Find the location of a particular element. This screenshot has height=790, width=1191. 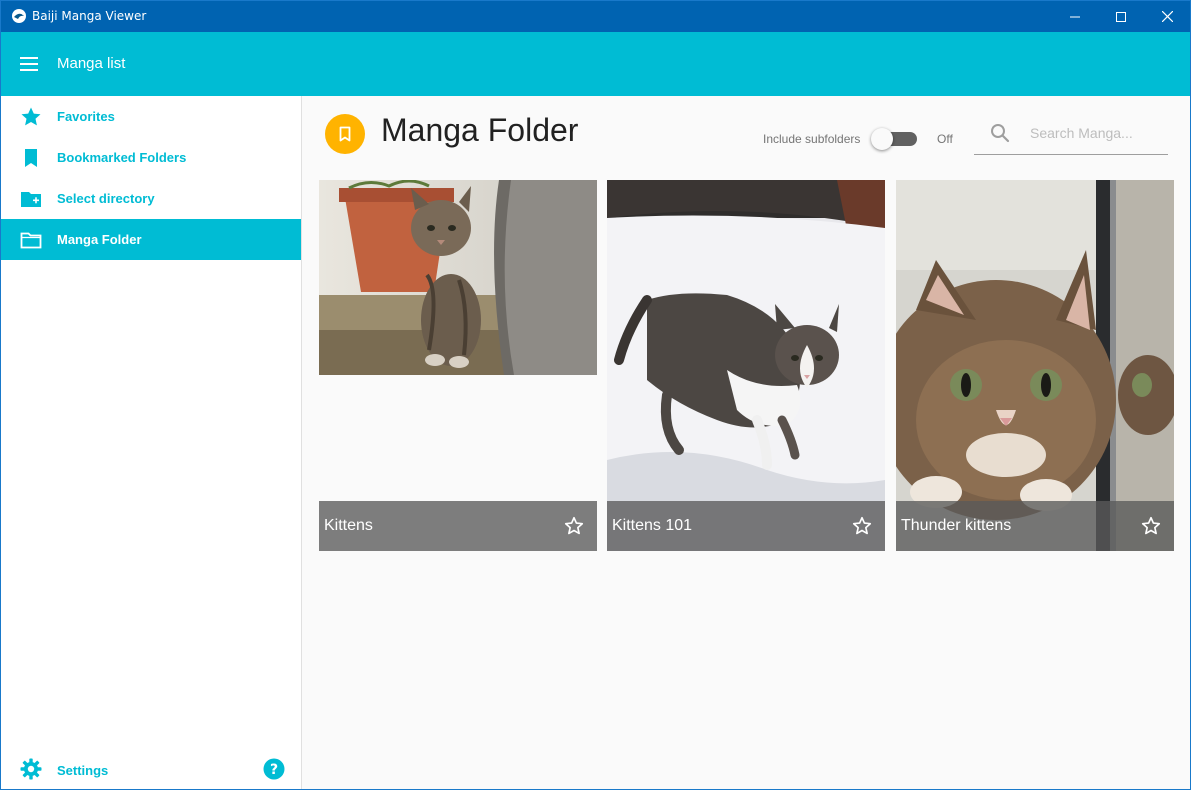

card-title: Kittens 101 is located at coordinates (652, 525).